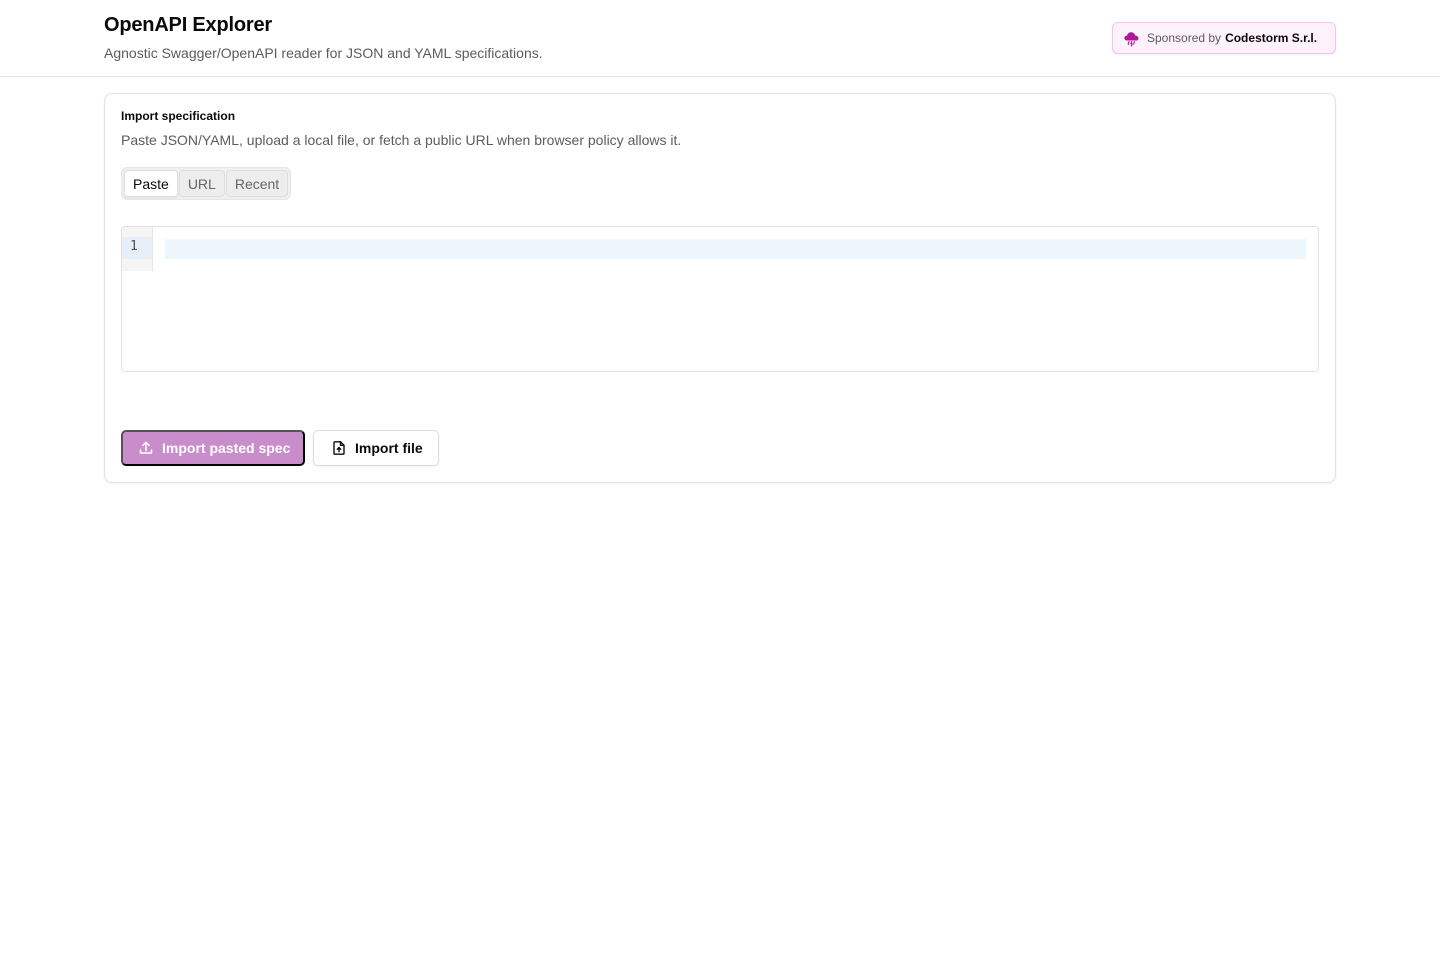 This screenshot has height=960, width=1440. I want to click on sponsor-brand: Codestorm S.r.l., so click(1271, 38).